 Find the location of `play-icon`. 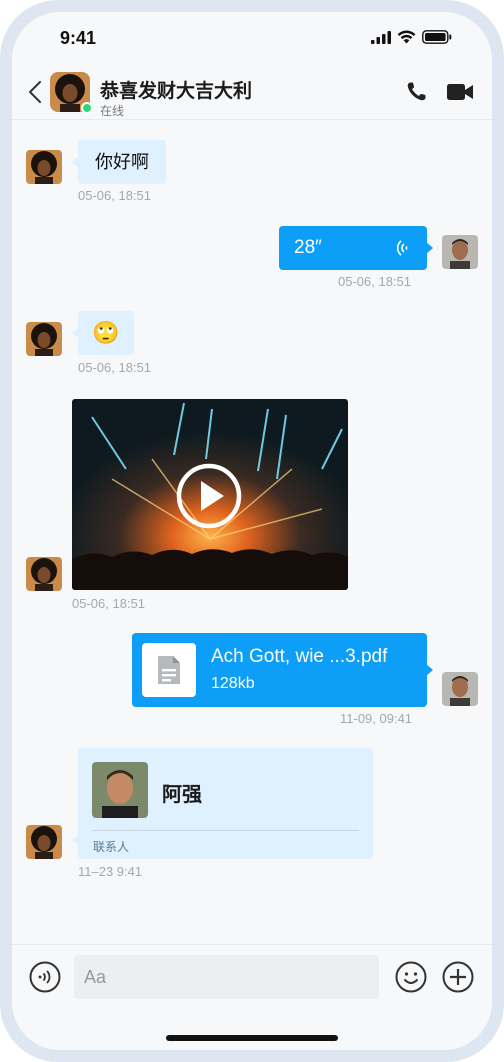

play-icon is located at coordinates (209, 496).